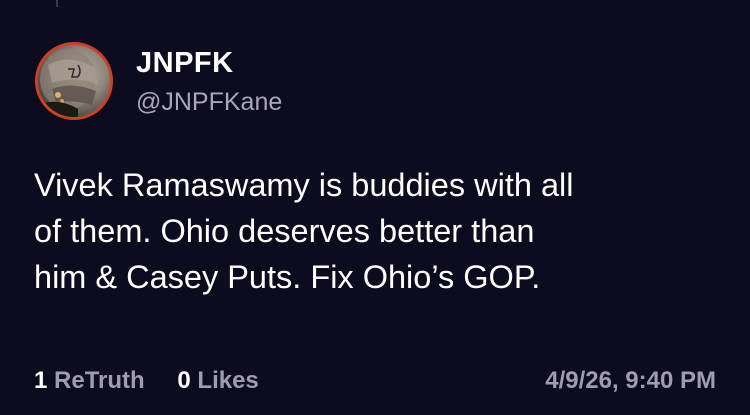 This screenshot has height=415, width=750. What do you see at coordinates (209, 102) in the screenshot?
I see `user-handle: @JNPFKane` at bounding box center [209, 102].